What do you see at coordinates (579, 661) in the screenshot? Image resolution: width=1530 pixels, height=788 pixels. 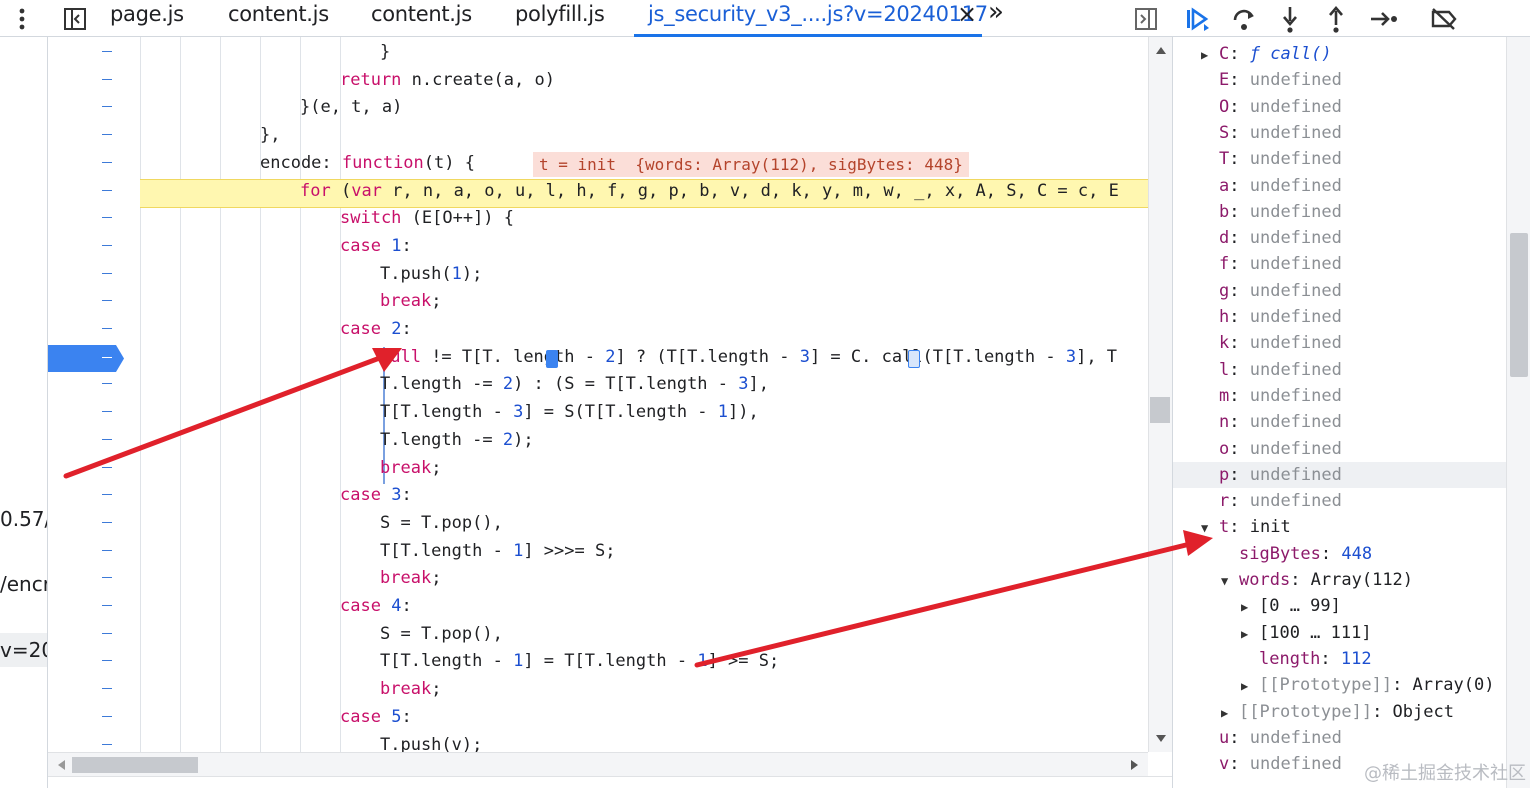 I see `code-line: T[T.length - 1] = T[T.length - 1] >= S;` at bounding box center [579, 661].